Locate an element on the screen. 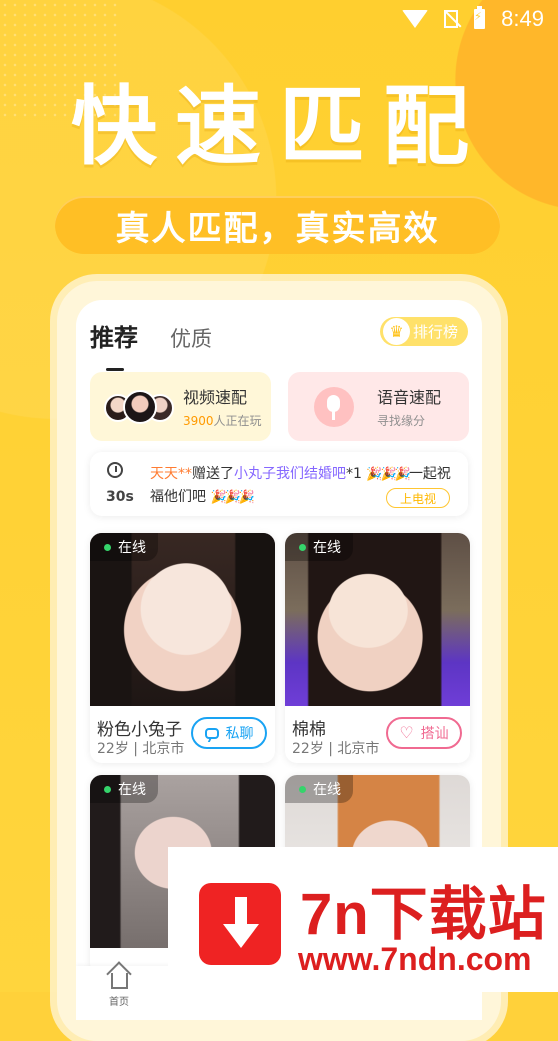  status-time: 8:49 is located at coordinates (522, 18).